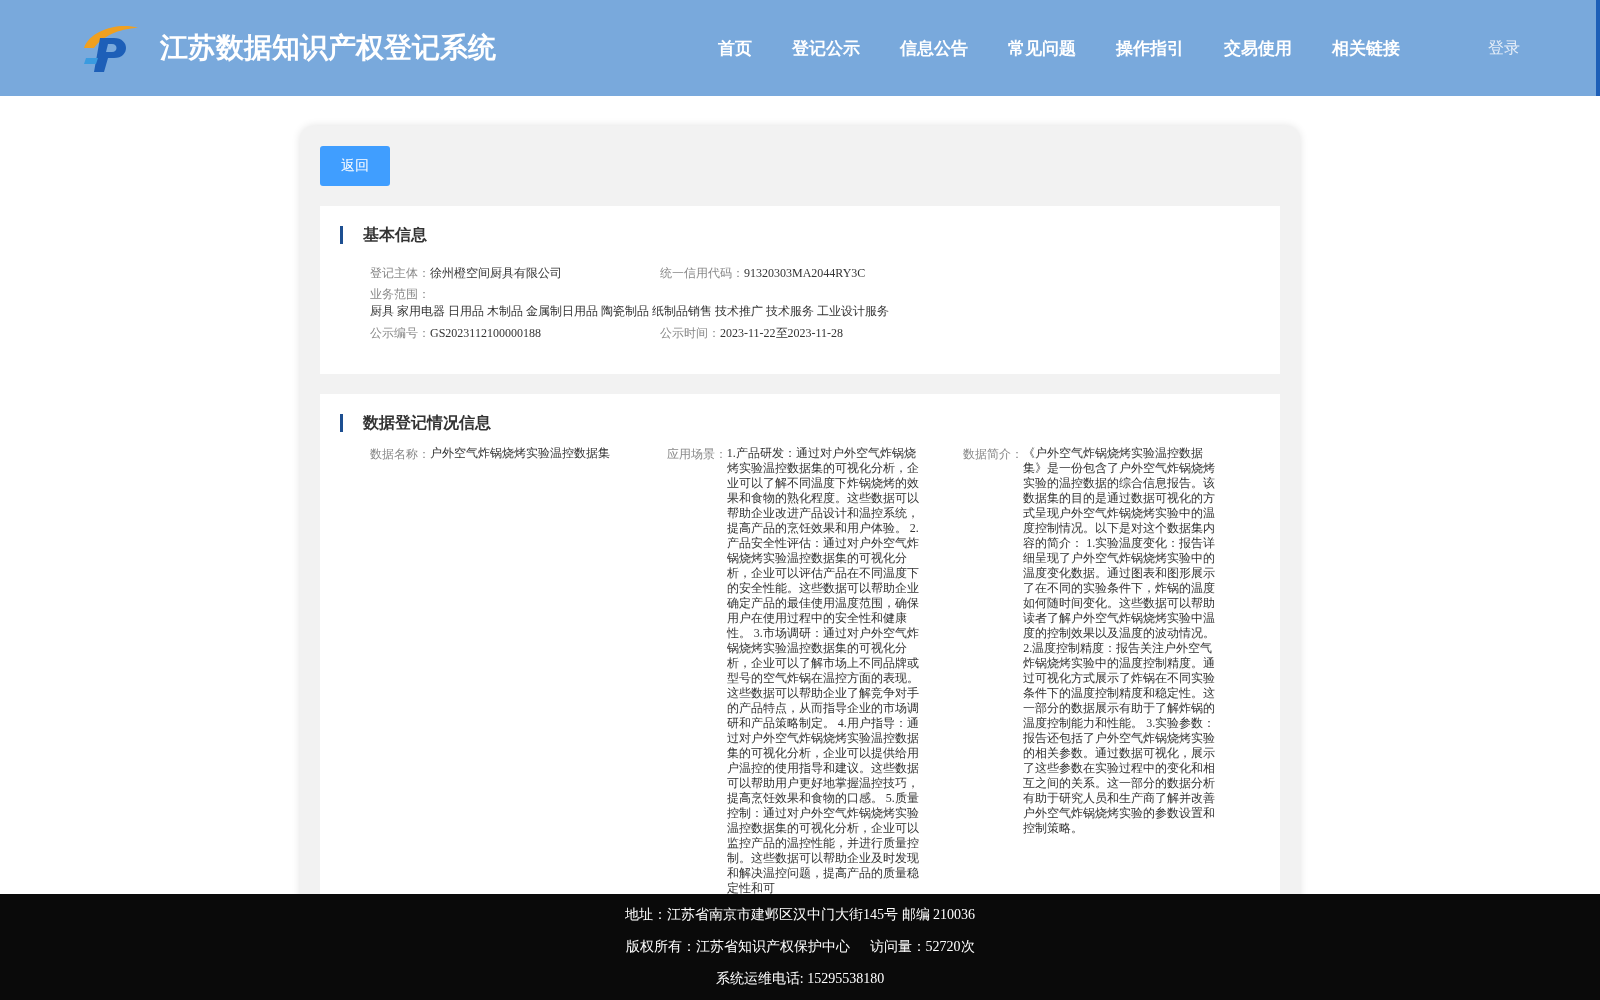 The width and height of the screenshot is (1600, 1000). Describe the element at coordinates (1120, 641) in the screenshot. I see `field-value: 《户外空气炸锅烧烤实验温控数据集》是一份包含了户外空气炸锅烧烤实验的温控数据的综合信息报告。该数据集的目的是通过数据可视化的方式呈现户外空气炸锅烧烤实验中的温度控制情况。以下是对这个数据集内容的简介： 1.实验温度变化：报告详细呈现了户外空气炸锅烧烤实验中的温度变化数据。通过图表和图形展示了在不同的实验条件下，炸锅的温度如何随时间变化。这些数据可以帮助读者了解户外空气炸锅烧烤实验中温度的控制效果以及温度的波动情况。 2.温度控制精度：报告关注户外空气炸锅烧烤实验中的温度控制精度。通过可视化方式展示了炸锅在不同实验条件下的温度控制精度和稳定性。这一部分的数据展示有助于了解炸锅的温度控制能力和性能。 3.实验参数：报告还包括了户外空气炸锅烧烤实验的相关参数。通过数据可视化，展示了这些参数在实验过程中的变化和相互之间的关系。这一部分的数据分析有助于研究人员和生产商了解并改善户外空气炸锅烧烤实验的参数设置和控制策略。` at that location.